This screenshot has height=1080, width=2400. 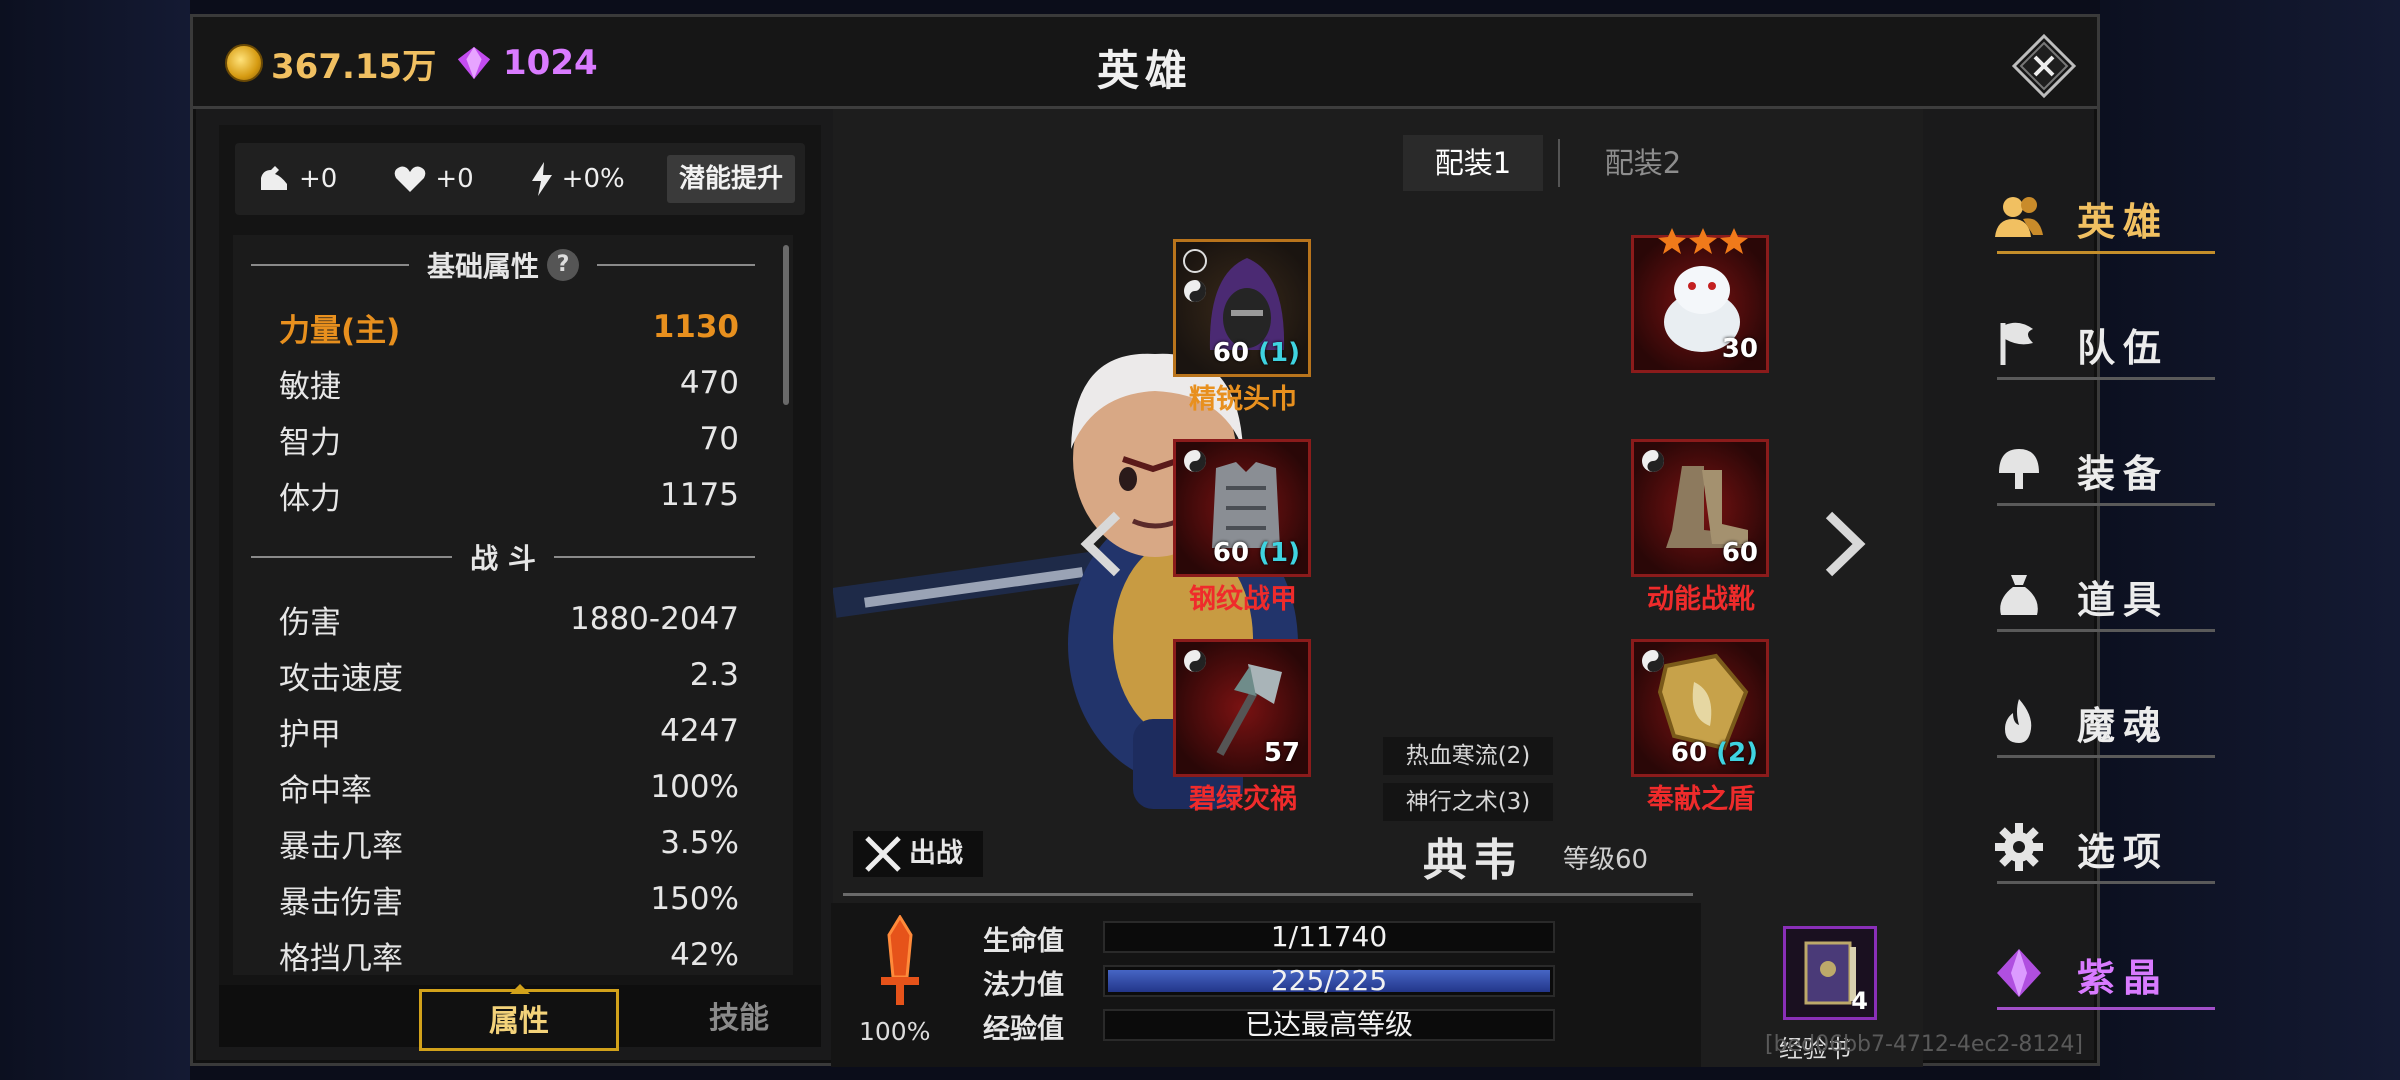 I want to click on stat-label: 攻击速度, so click(x=341, y=678).